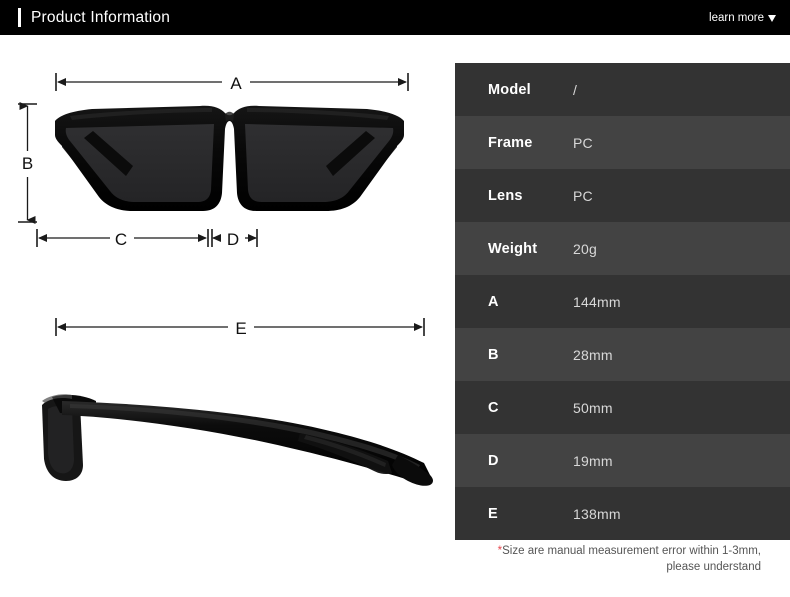 The width and height of the screenshot is (790, 597). I want to click on product-information-header: Product Information learn more, so click(395, 17).